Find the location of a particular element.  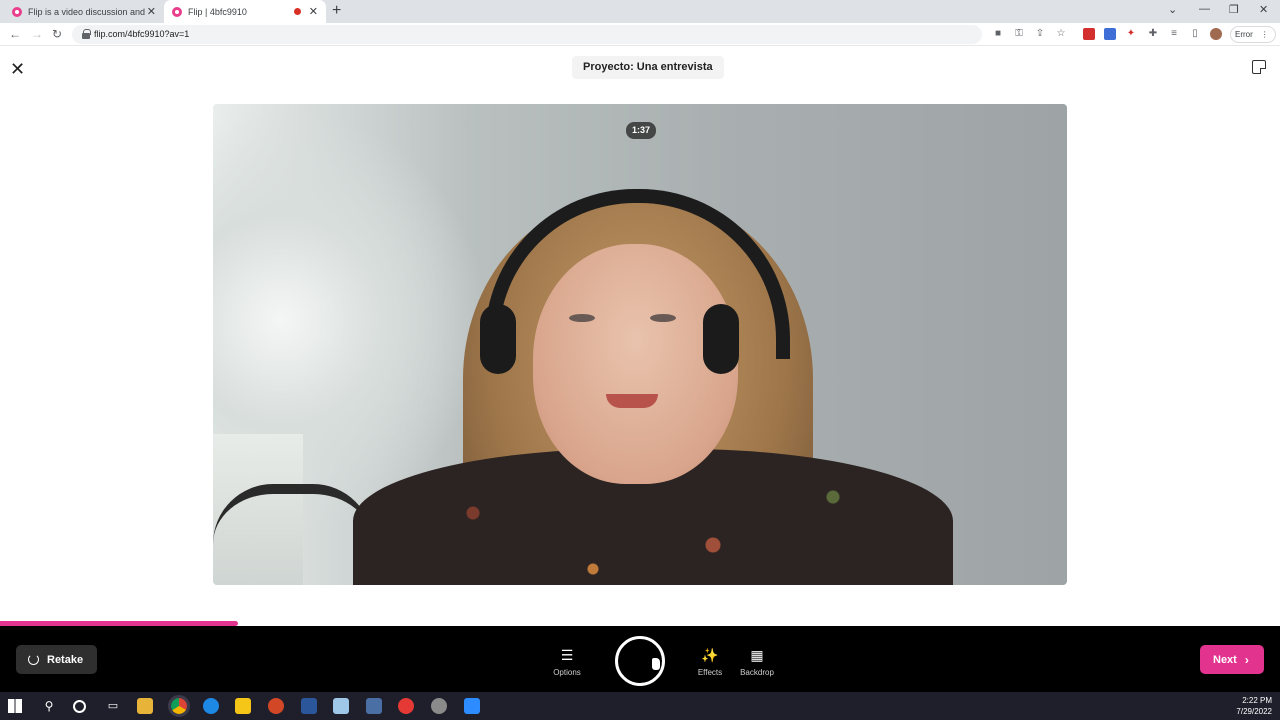

next-button: Next › is located at coordinates (1232, 659).